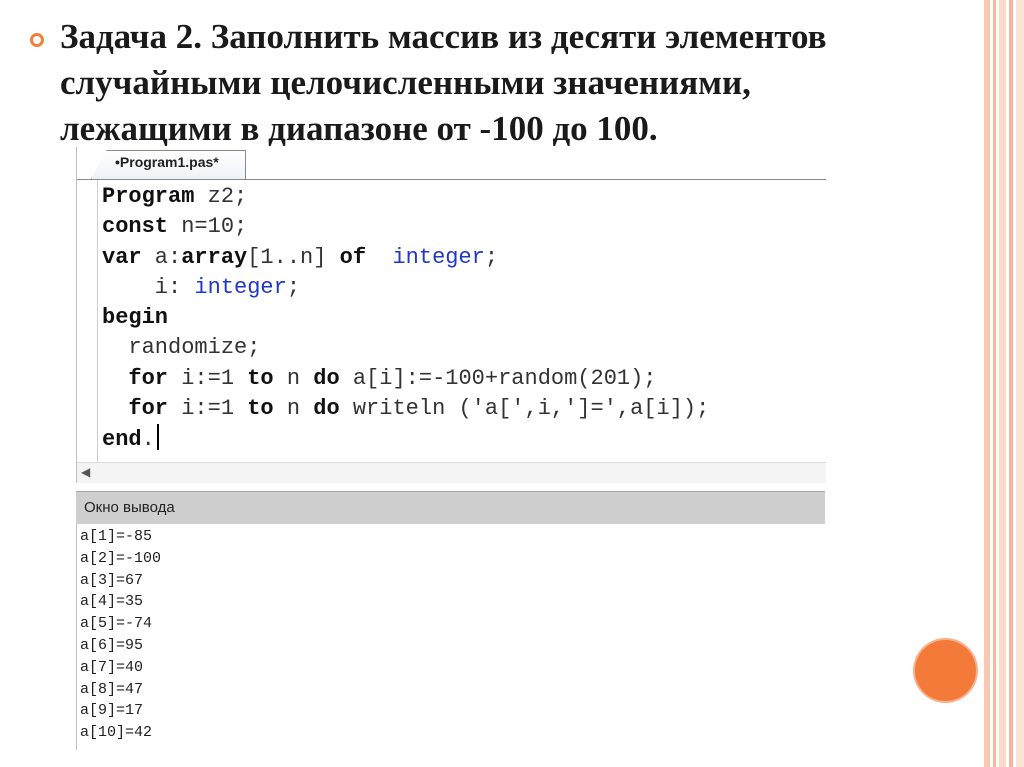  I want to click on output-line: a[5]=-74, so click(116, 624).